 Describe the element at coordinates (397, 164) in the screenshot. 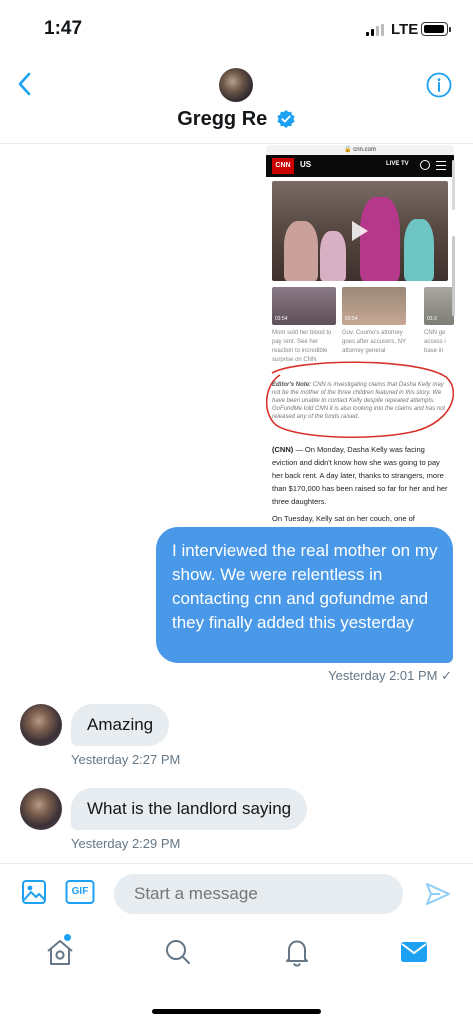

I see `live-tv-label: LIVE TV` at that location.